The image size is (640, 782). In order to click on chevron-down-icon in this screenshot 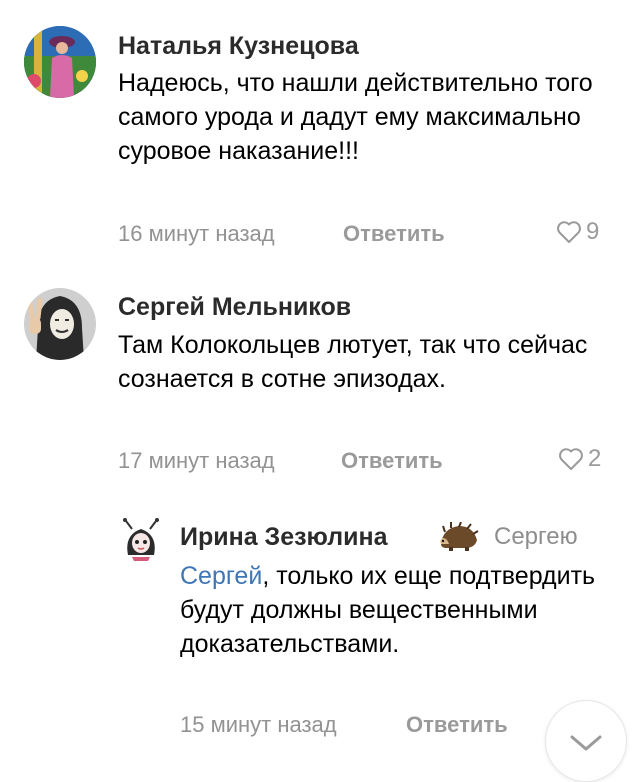, I will do `click(586, 745)`.